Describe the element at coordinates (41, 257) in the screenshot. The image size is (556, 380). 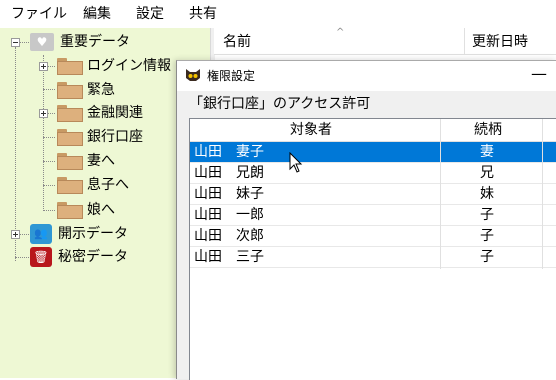
I see `trash-icon: 🗑` at that location.